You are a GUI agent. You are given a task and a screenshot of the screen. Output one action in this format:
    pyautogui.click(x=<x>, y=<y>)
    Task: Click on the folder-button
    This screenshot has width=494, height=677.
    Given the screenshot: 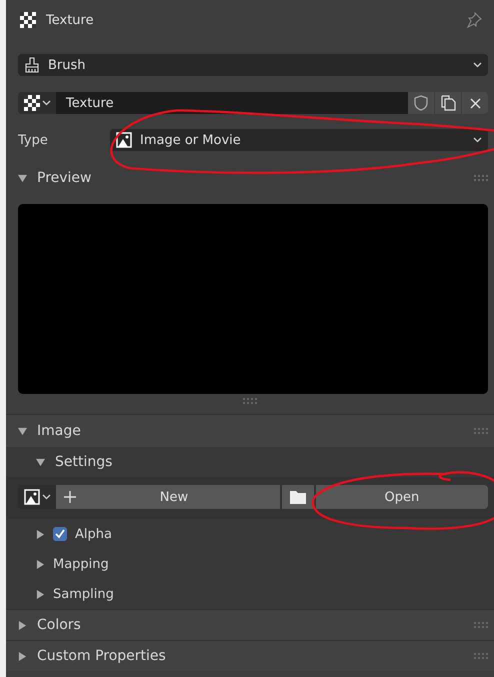 What is the action you would take?
    pyautogui.click(x=298, y=497)
    